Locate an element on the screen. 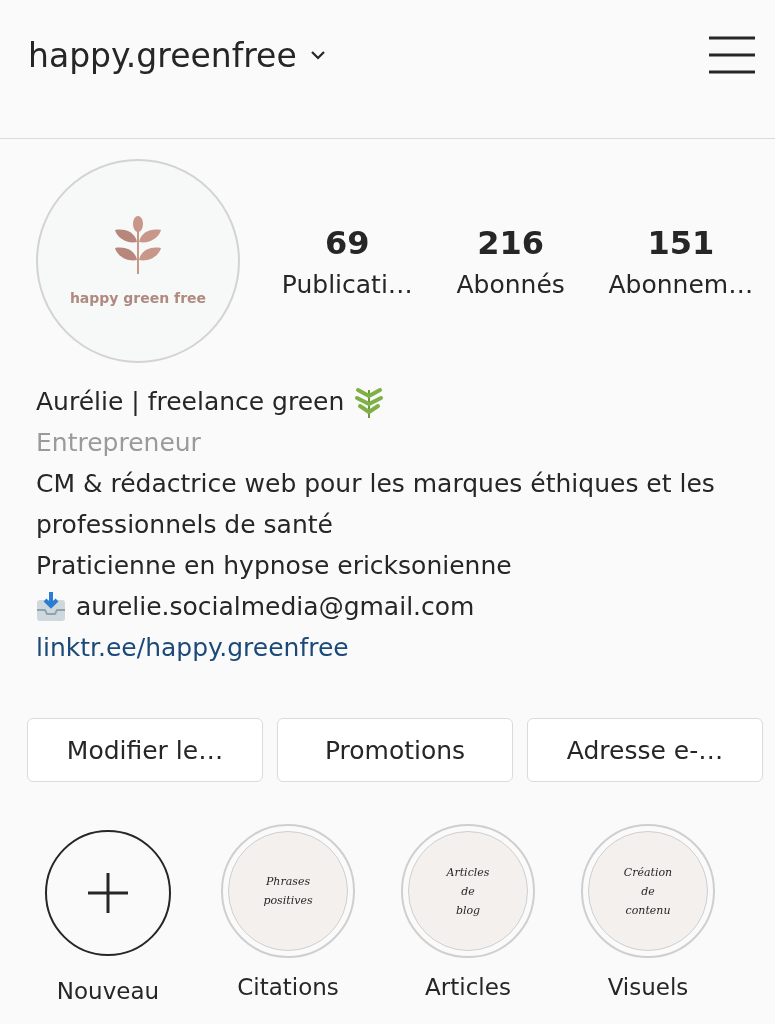 This screenshot has width=775, height=1024. menu-icon is located at coordinates (732, 55).